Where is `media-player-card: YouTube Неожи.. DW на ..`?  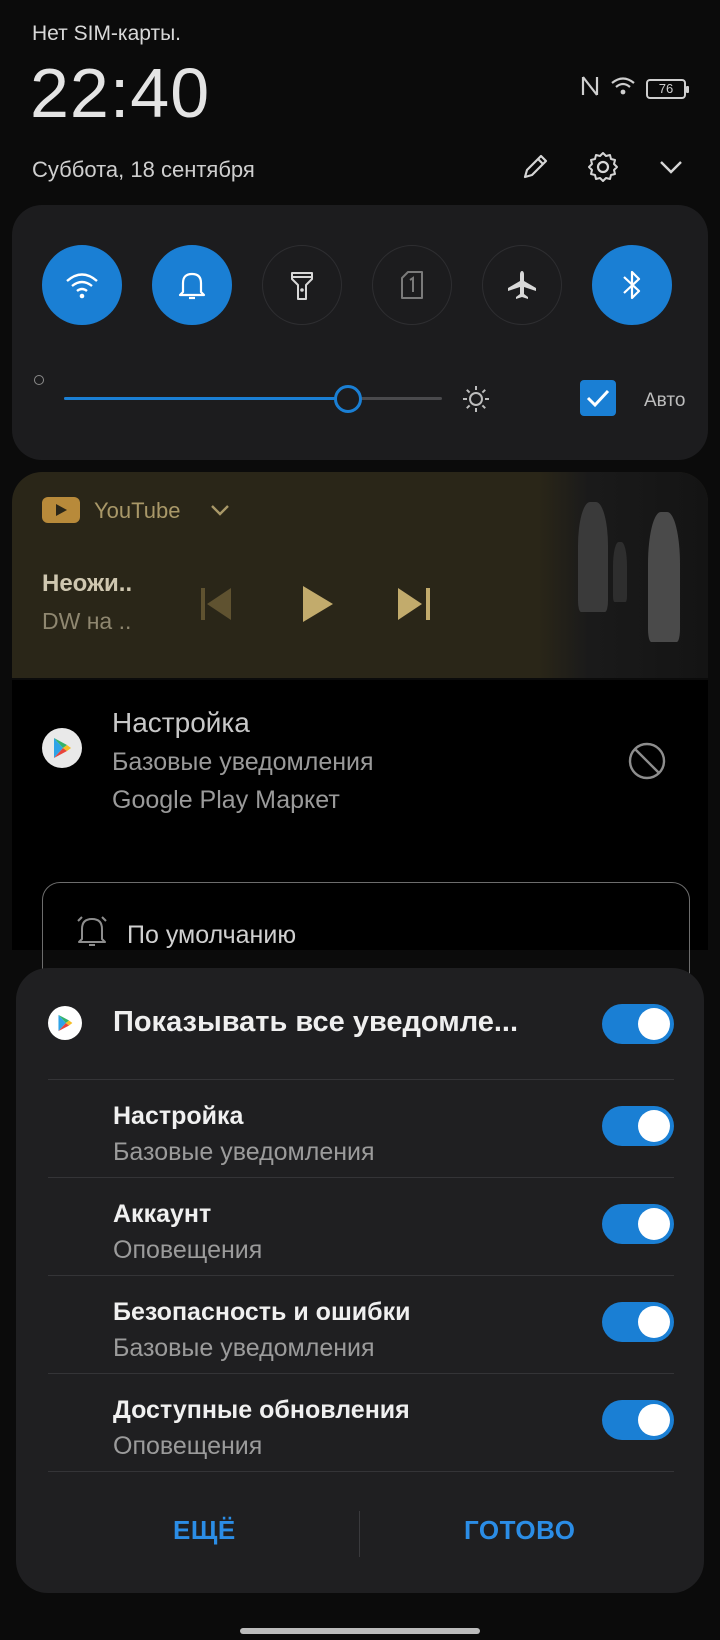
media-player-card: YouTube Неожи.. DW на .. is located at coordinates (360, 575).